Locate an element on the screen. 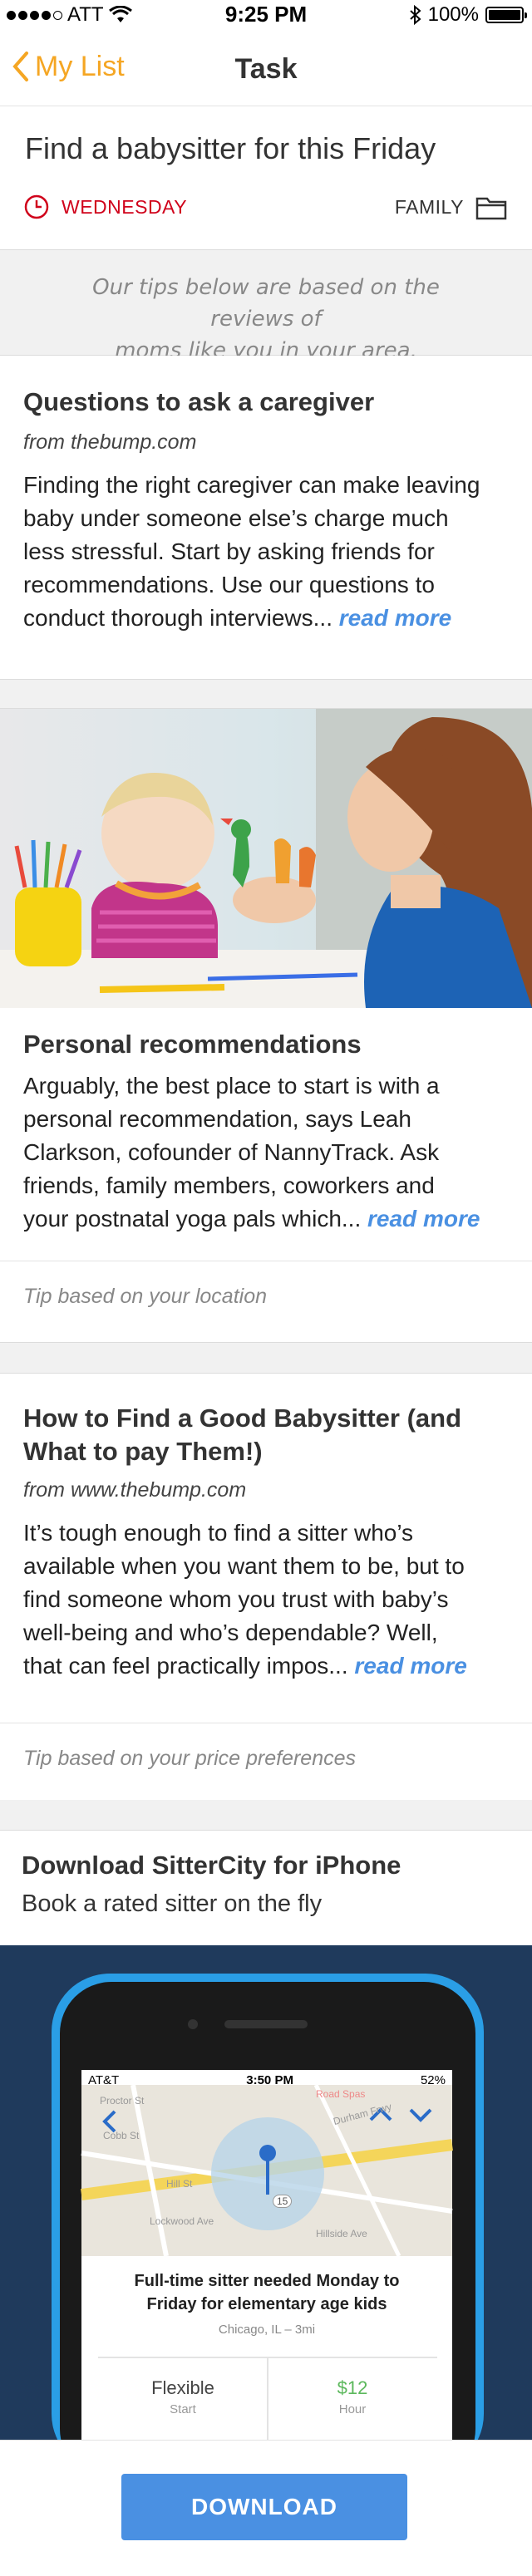  folder-icon is located at coordinates (491, 208).